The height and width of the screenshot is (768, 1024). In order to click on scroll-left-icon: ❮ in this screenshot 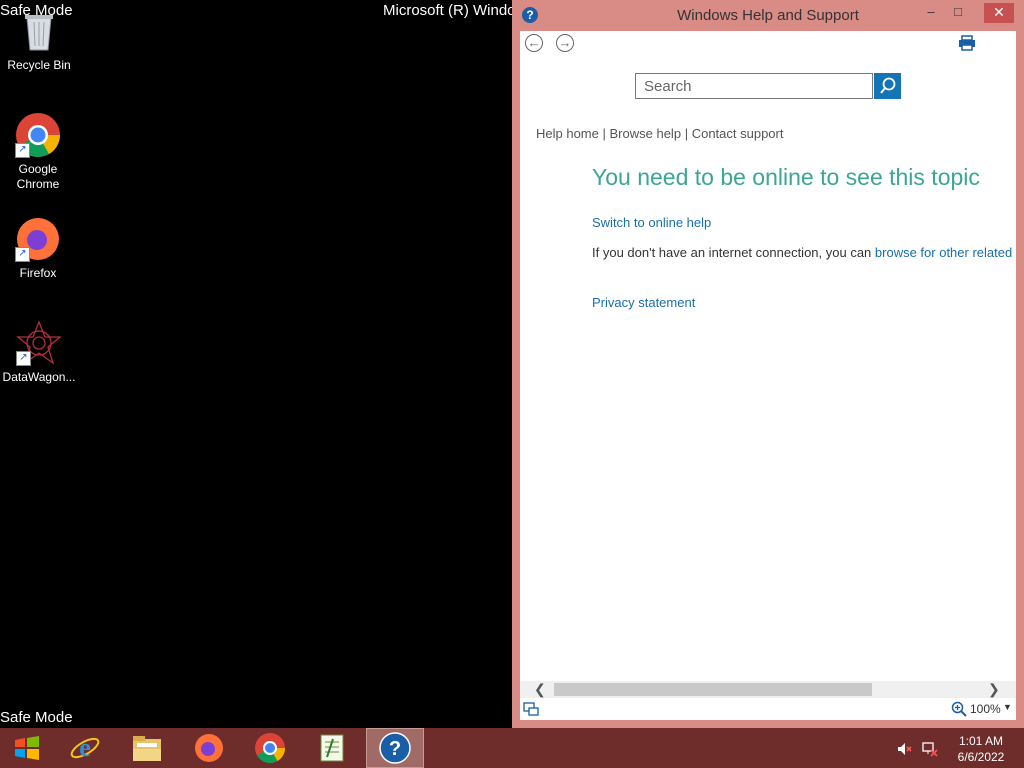, I will do `click(540, 689)`.